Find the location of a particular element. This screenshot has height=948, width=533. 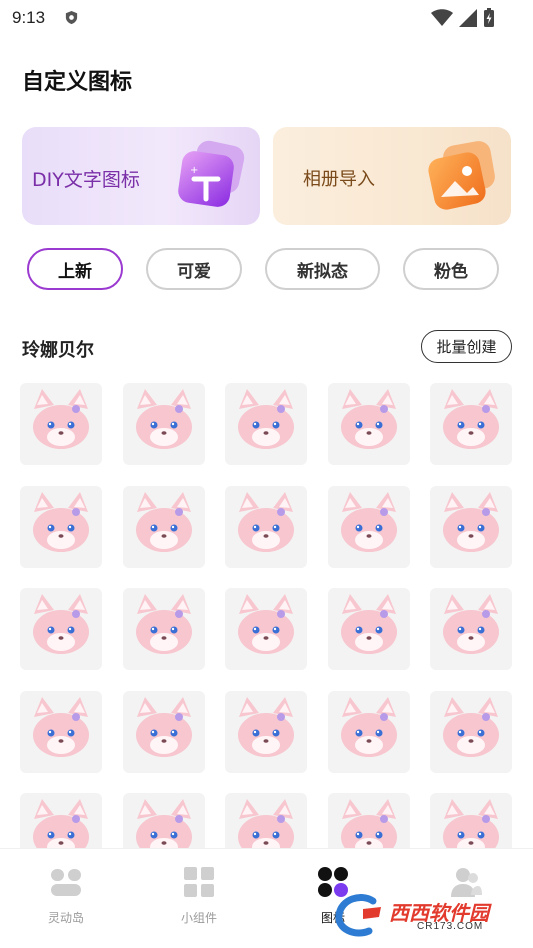

weather-icon is located at coordinates (471, 629).